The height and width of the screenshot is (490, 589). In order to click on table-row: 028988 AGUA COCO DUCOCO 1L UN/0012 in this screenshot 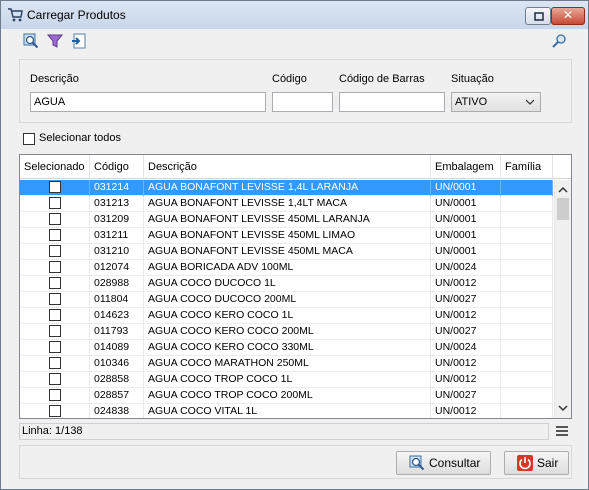, I will do `click(286, 284)`.